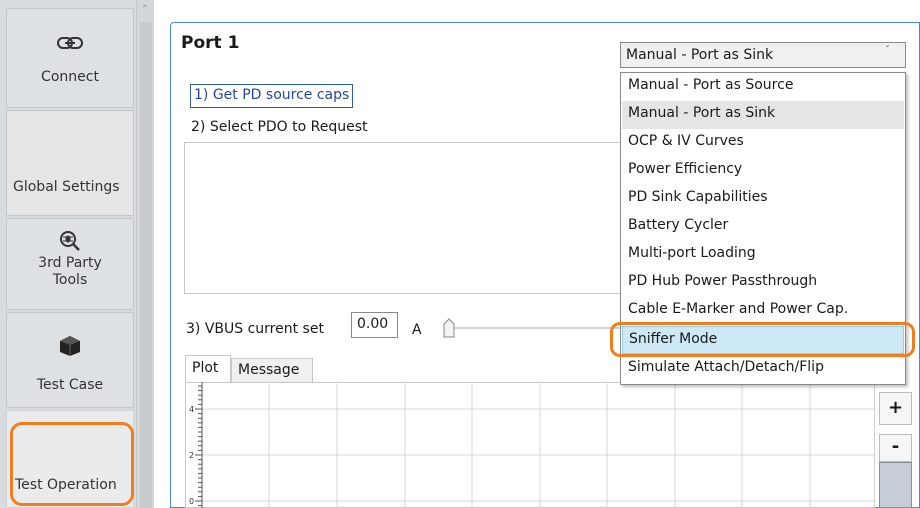 This screenshot has height=508, width=920. I want to click on mode-option: PD Hub Power Passthrough, so click(763, 283).